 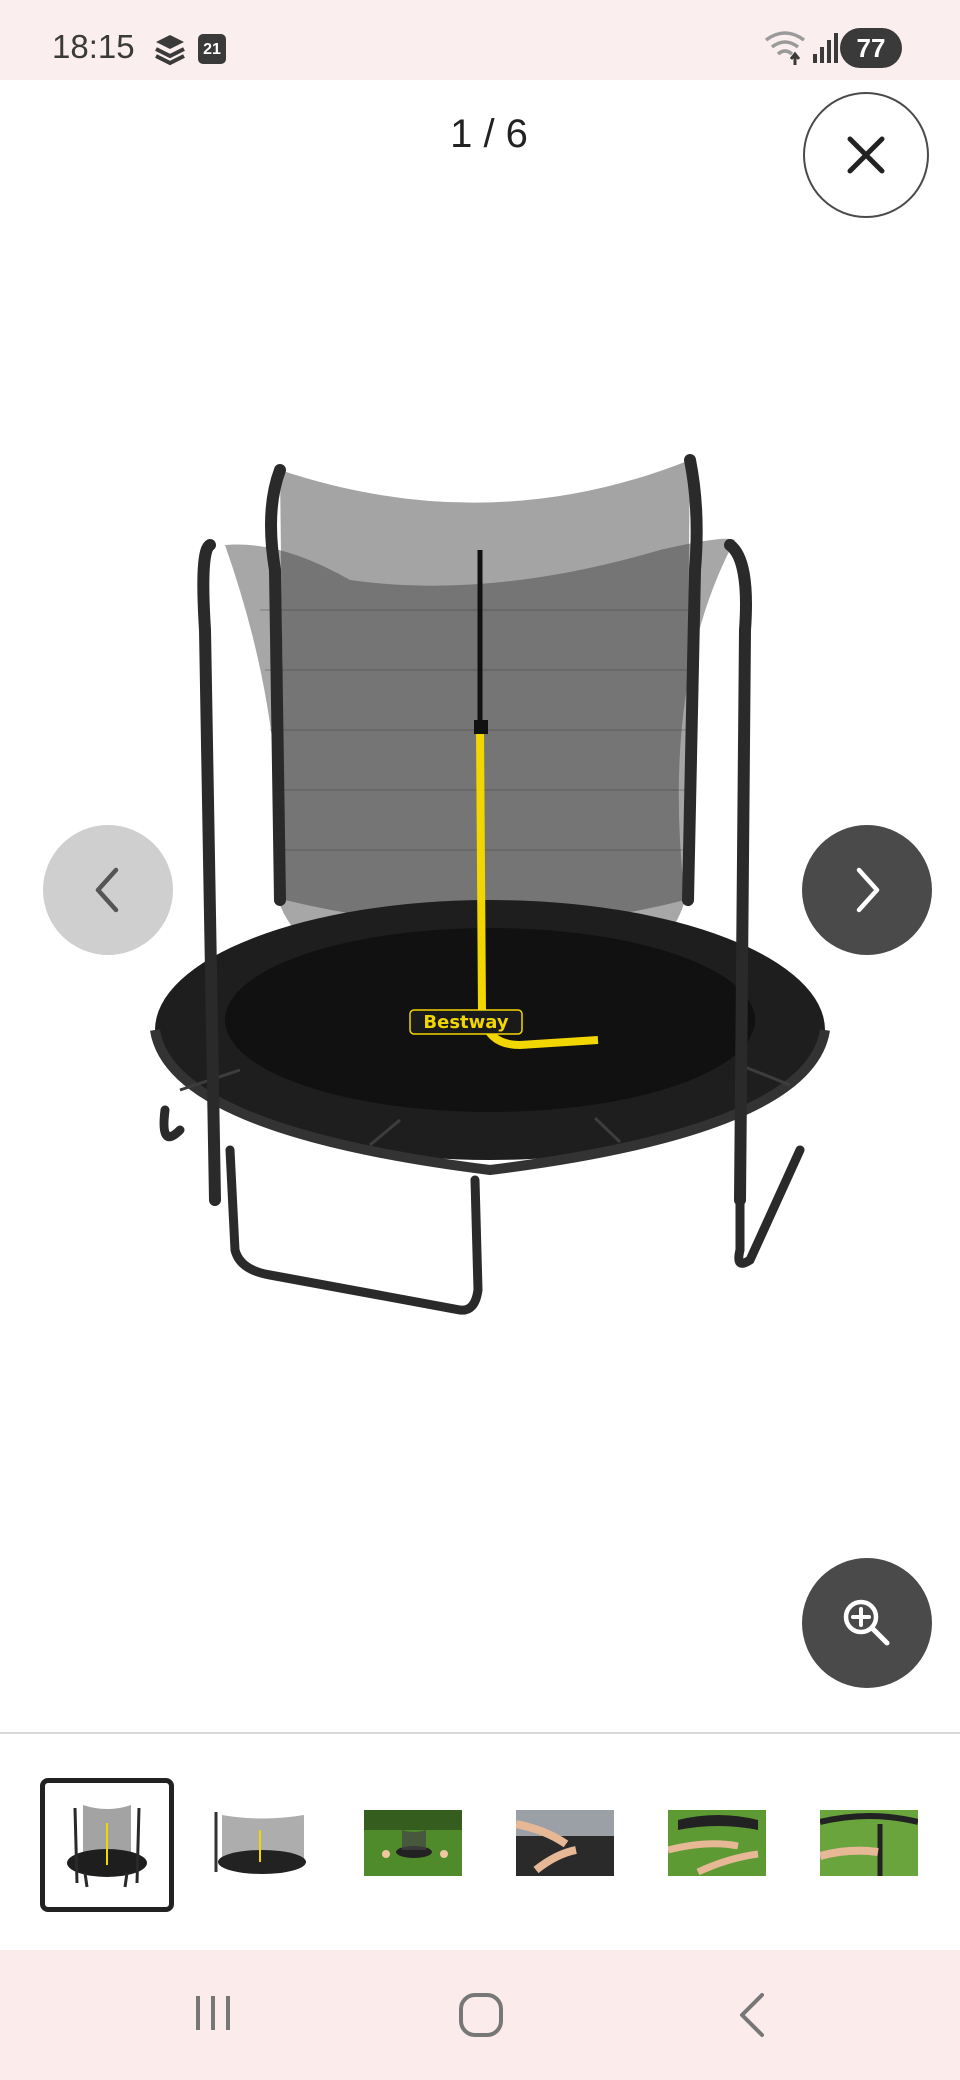 I want to click on divider, so click(x=480, y=1733).